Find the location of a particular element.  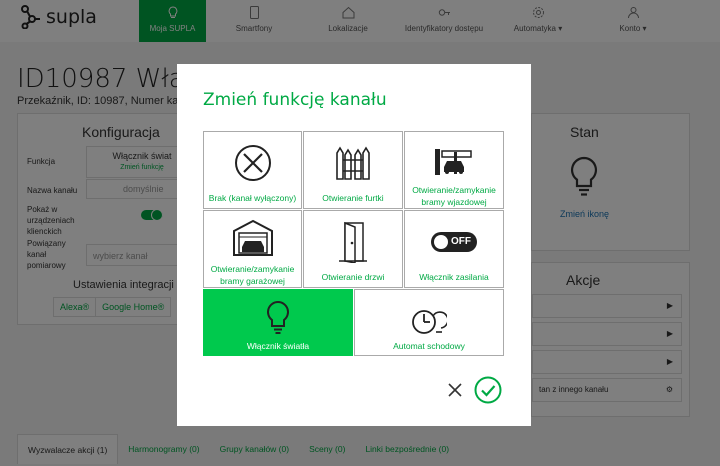

function-option-power-switch: OFF Włącznik zasilania is located at coordinates (454, 249).